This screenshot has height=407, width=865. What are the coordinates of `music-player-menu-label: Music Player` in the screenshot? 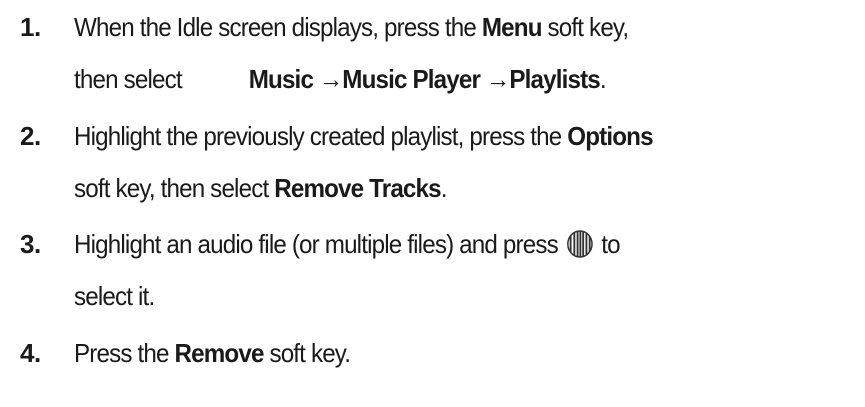 It's located at (411, 79).